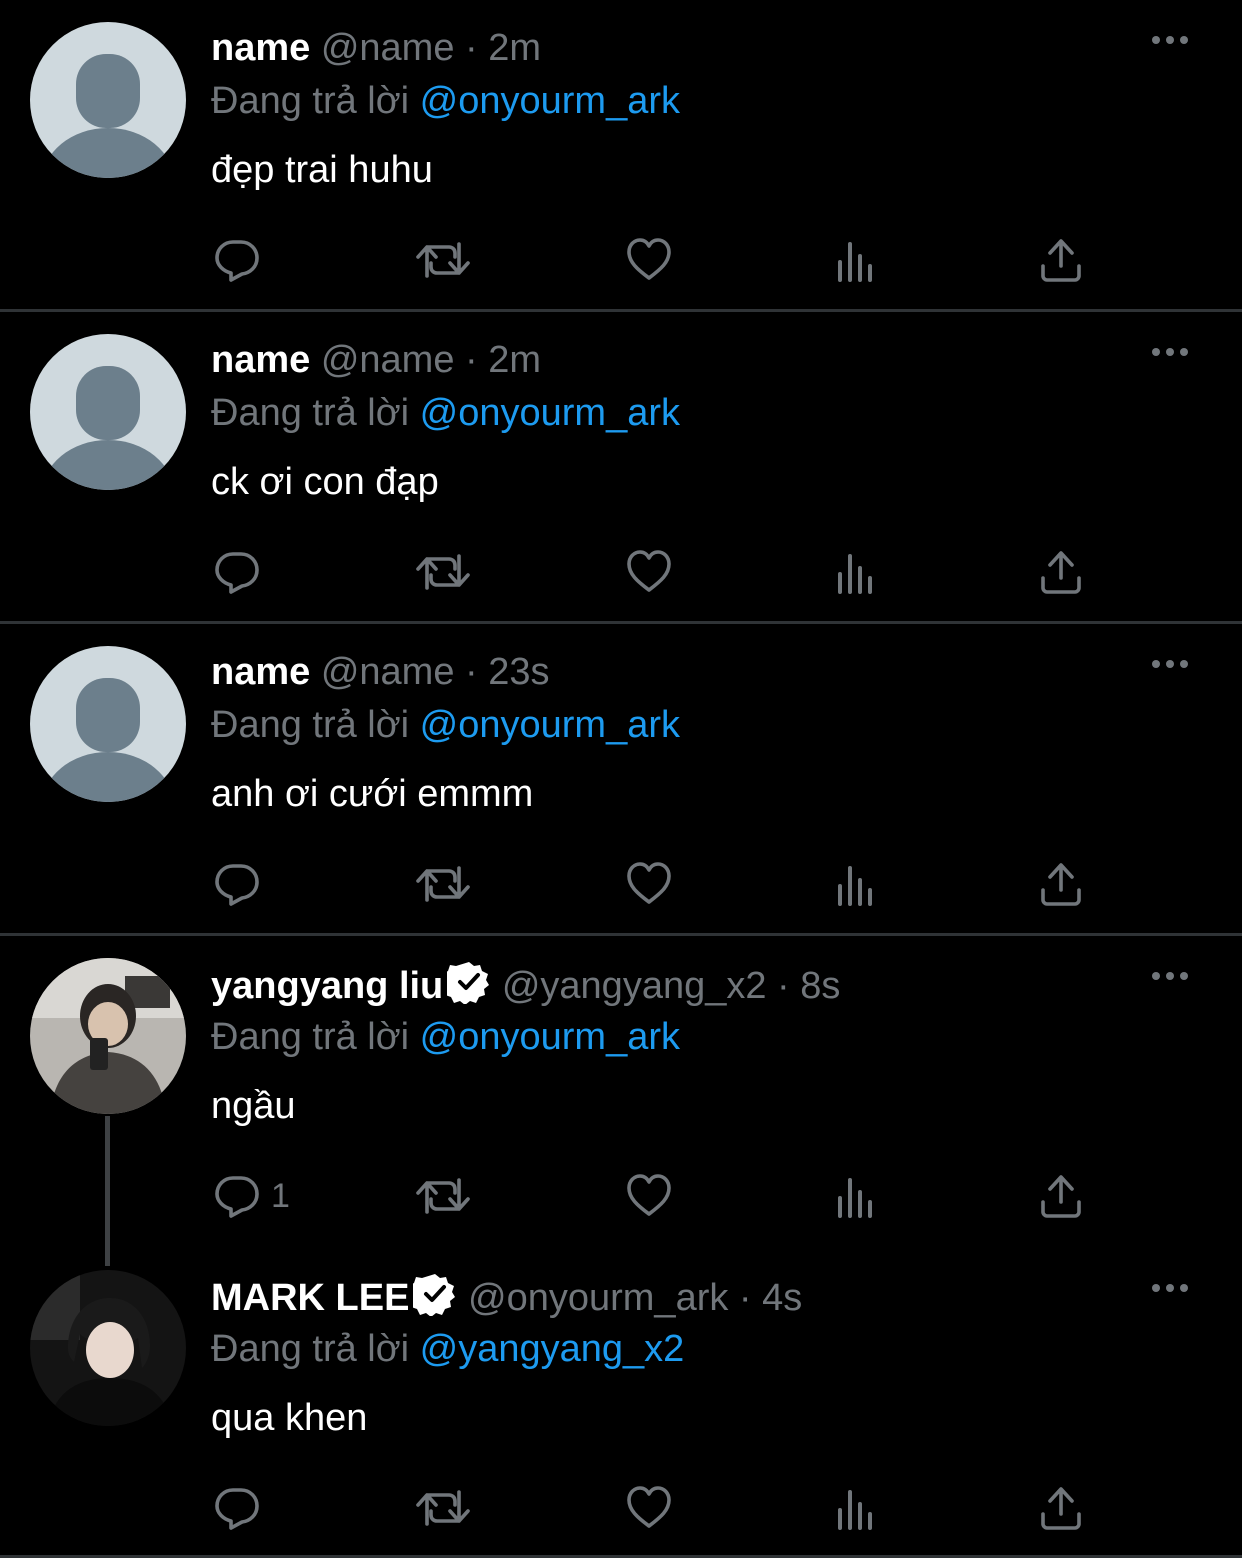 This screenshot has width=1242, height=1558. I want to click on tweet-header: MARK LEE @onyourm_ark · 4s, so click(506, 1297).